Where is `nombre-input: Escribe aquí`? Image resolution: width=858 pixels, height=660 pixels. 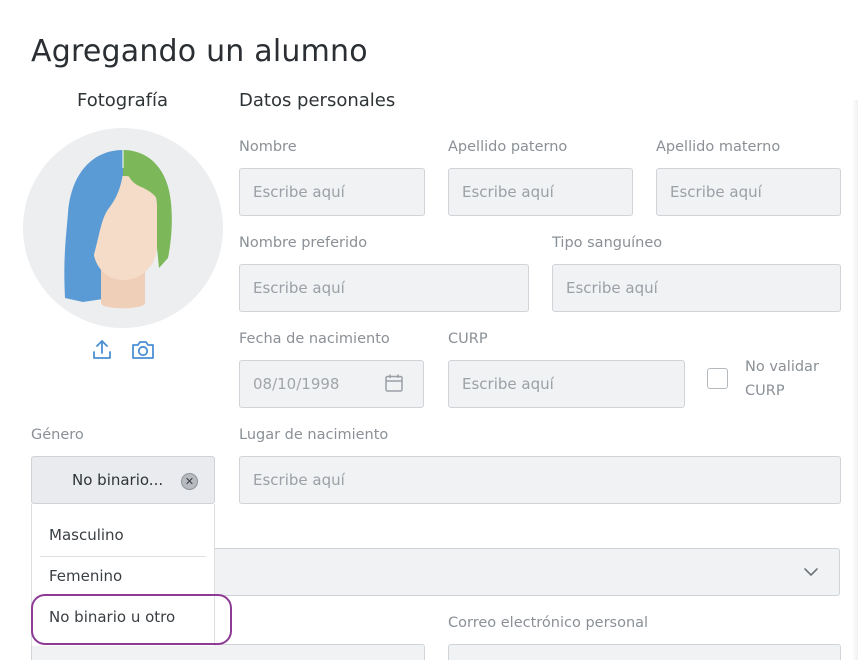 nombre-input: Escribe aquí is located at coordinates (332, 192).